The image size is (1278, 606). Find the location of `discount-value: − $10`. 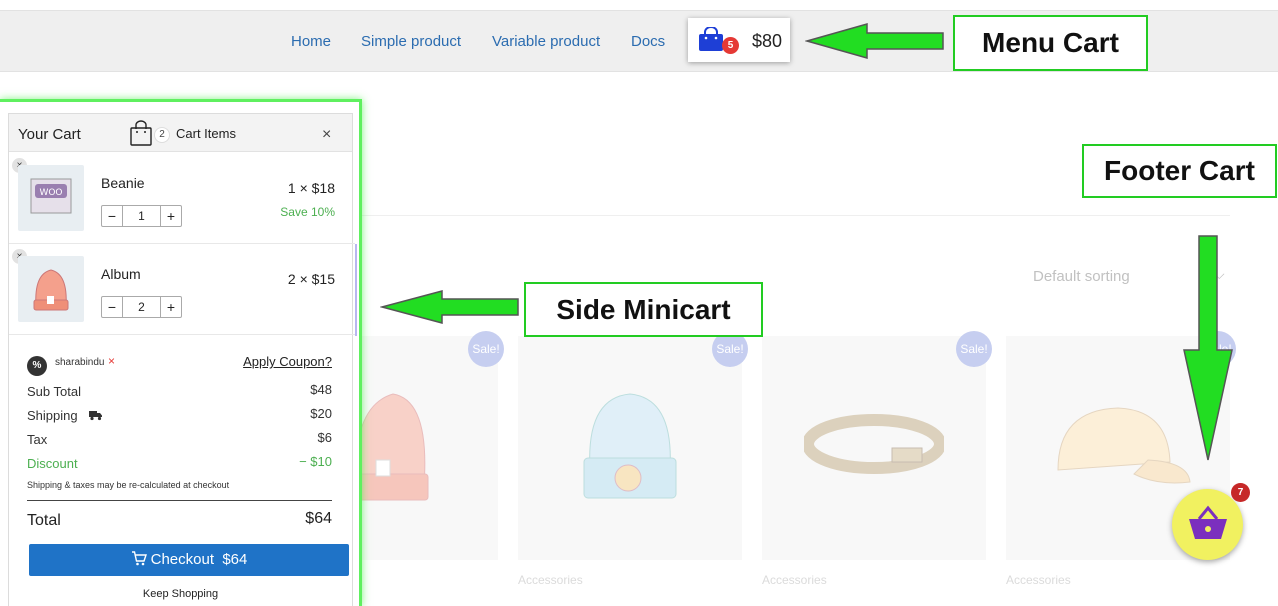

discount-value: − $10 is located at coordinates (315, 461).